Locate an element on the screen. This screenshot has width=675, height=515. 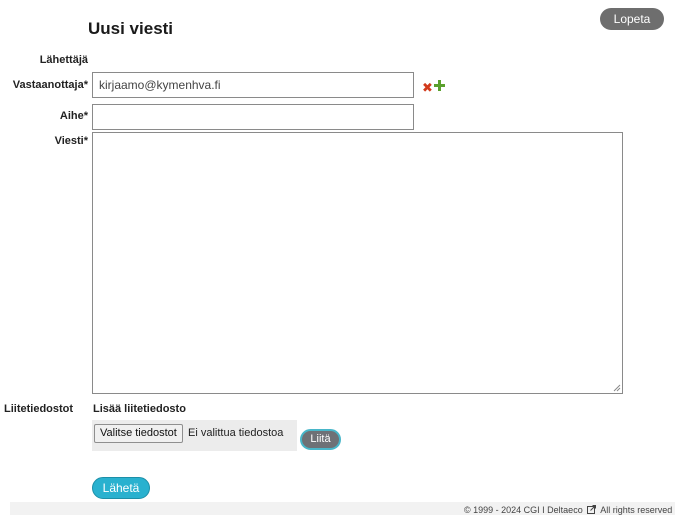
page-title: Uusi viesti is located at coordinates (131, 28).